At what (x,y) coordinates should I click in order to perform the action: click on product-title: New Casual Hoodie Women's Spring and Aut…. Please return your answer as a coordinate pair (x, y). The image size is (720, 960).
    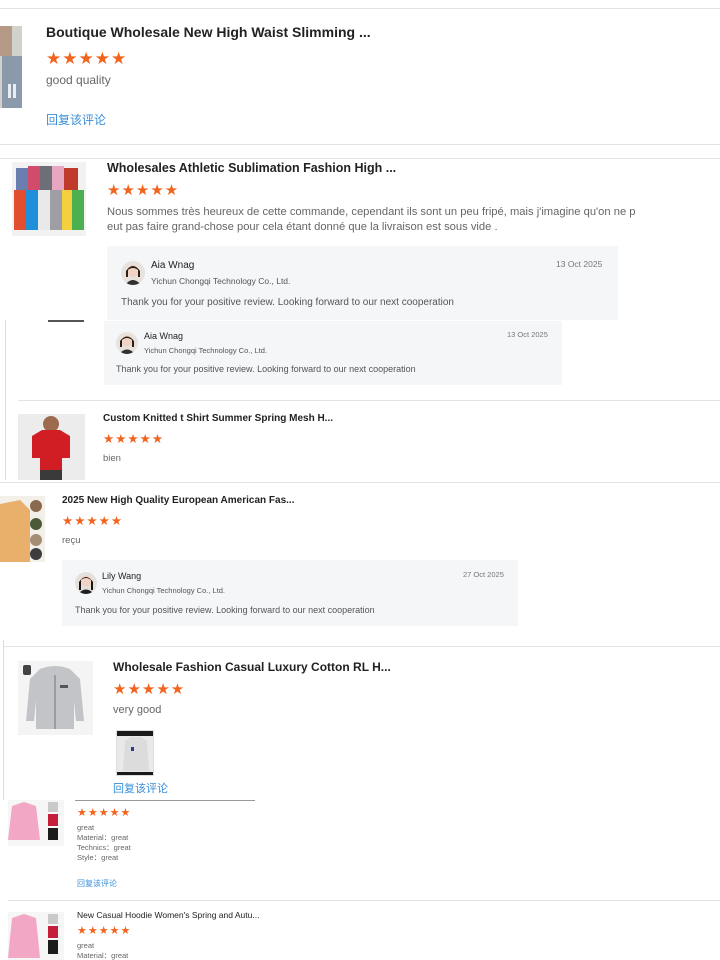
    Looking at the image, I should click on (168, 915).